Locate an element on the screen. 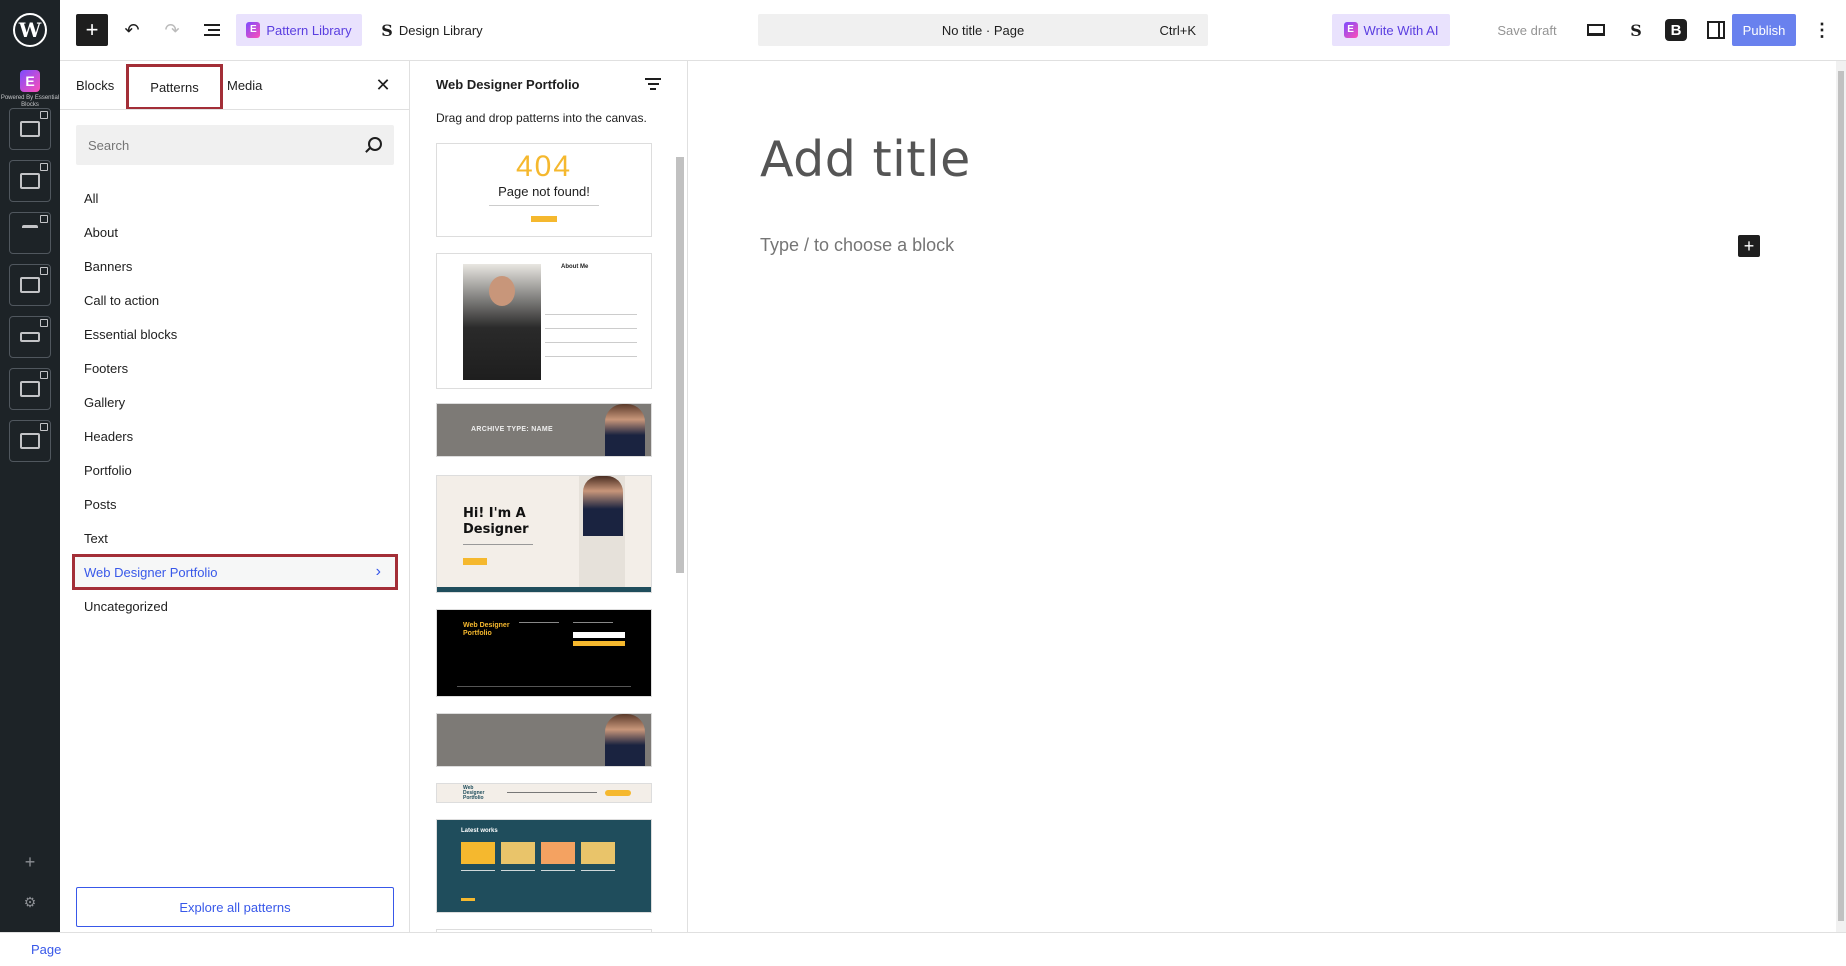  work-caption-line is located at coordinates (518, 870).